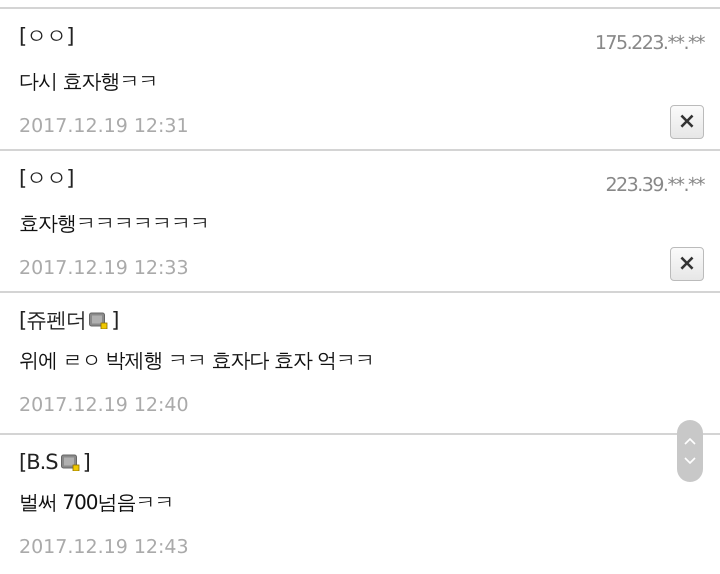  What do you see at coordinates (114, 223) in the screenshot?
I see `comment-text: 효자행ㅋㅋㅋㅋㅋㅋㅋ` at bounding box center [114, 223].